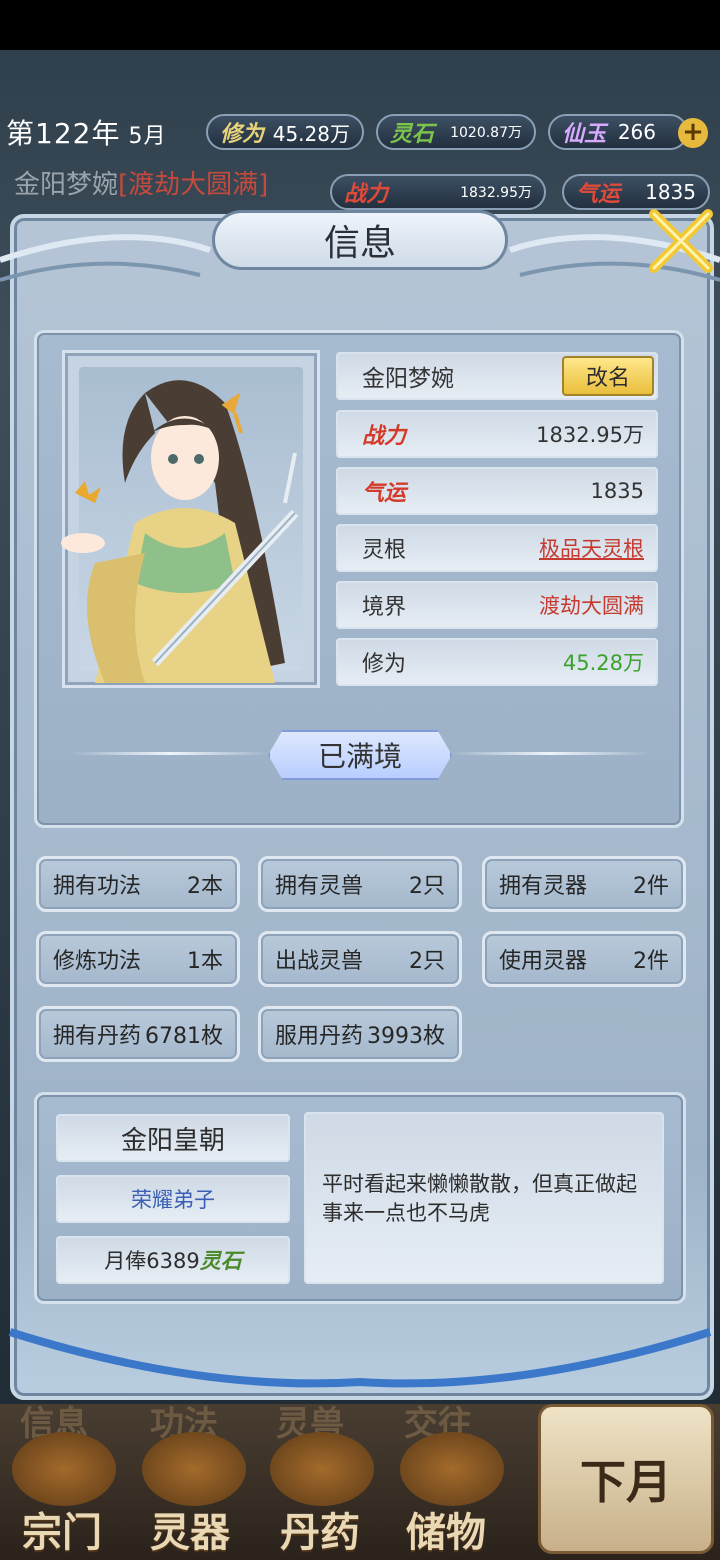 Image resolution: width=720 pixels, height=1560 pixels. I want to click on stat-label: 使用灵器, so click(543, 961).